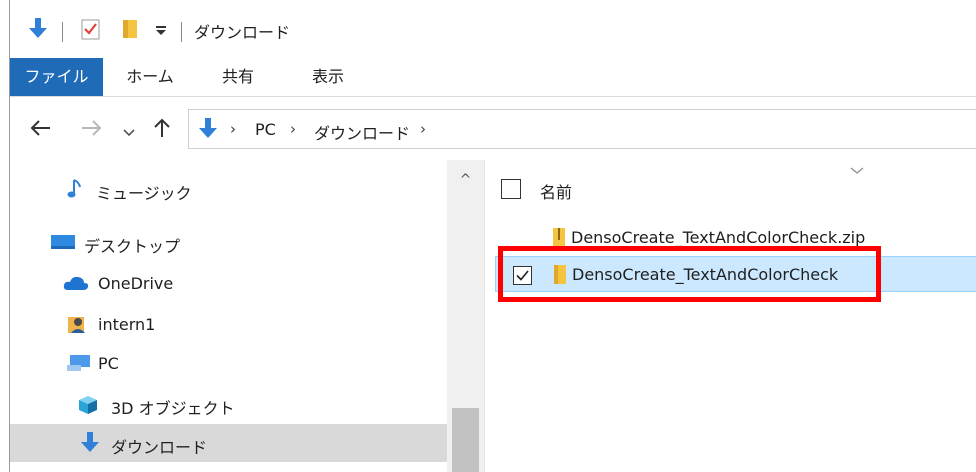 This screenshot has width=976, height=472. I want to click on nav-item-downloads: ダウンロード, so click(228, 443).